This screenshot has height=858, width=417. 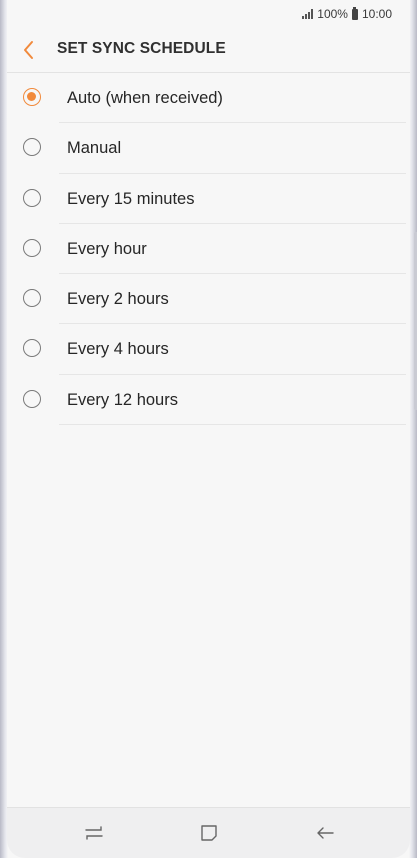 I want to click on home-button, so click(x=209, y=833).